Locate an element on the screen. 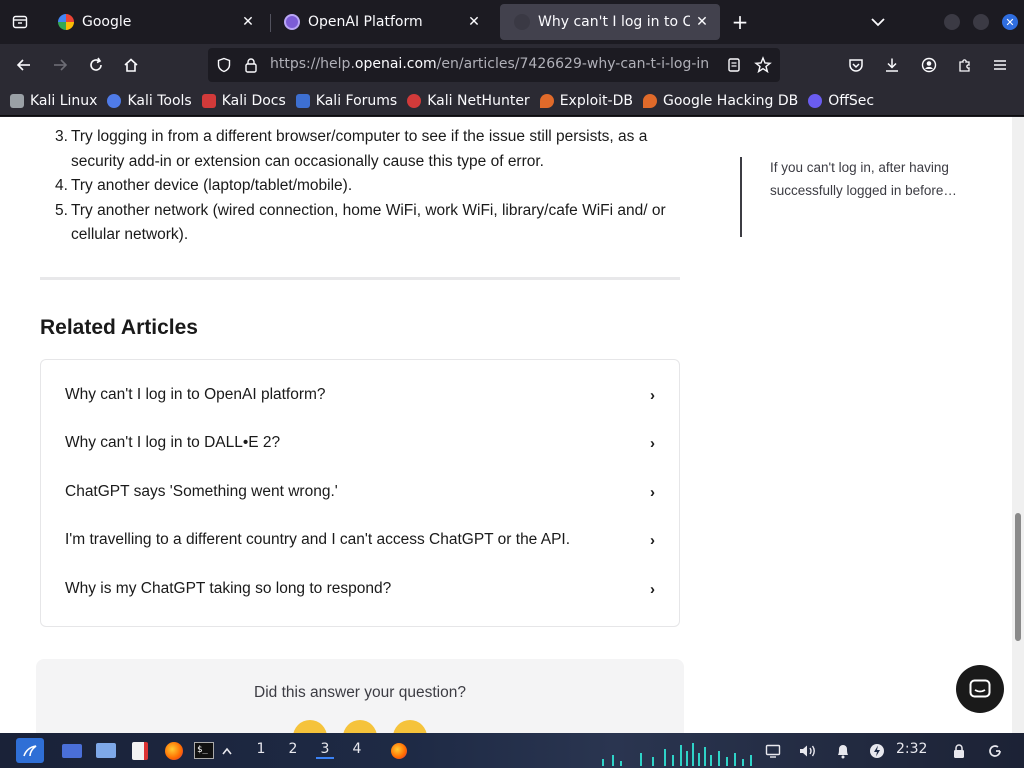 This screenshot has height=768, width=1024. related-article-link: ChatGPT says 'Something went wrong.' › is located at coordinates (360, 492).